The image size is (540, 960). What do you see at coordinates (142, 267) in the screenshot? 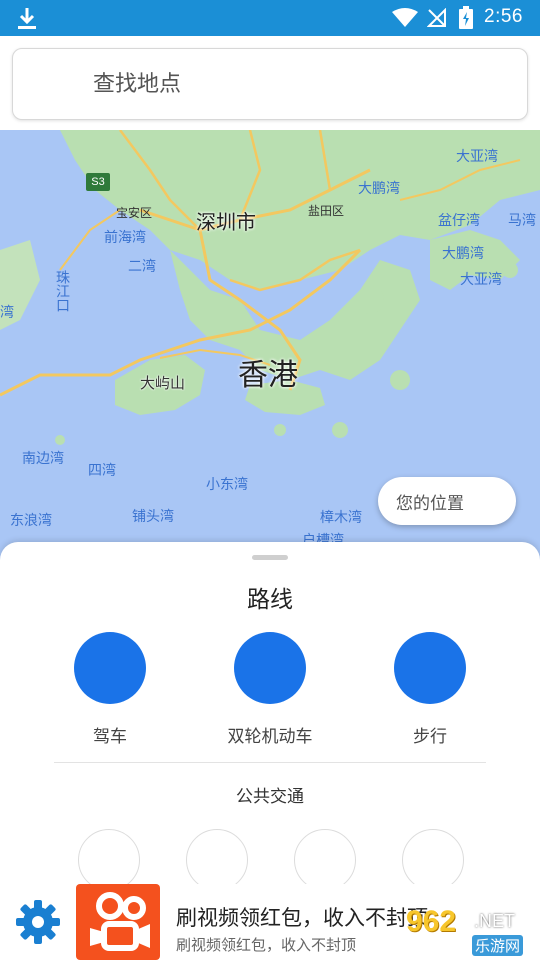
I see `map-label-erwan: 二湾` at bounding box center [142, 267].